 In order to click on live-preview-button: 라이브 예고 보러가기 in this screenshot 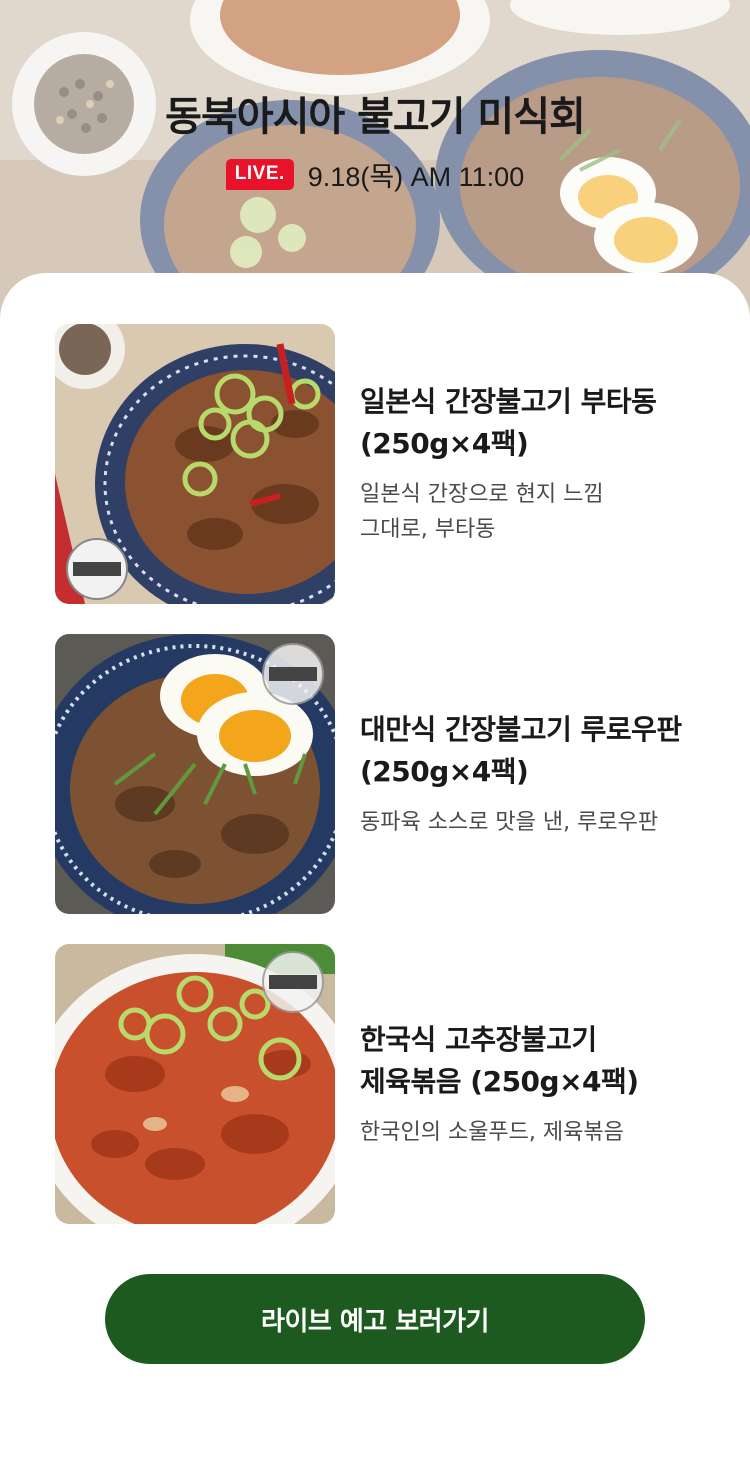, I will do `click(375, 1319)`.